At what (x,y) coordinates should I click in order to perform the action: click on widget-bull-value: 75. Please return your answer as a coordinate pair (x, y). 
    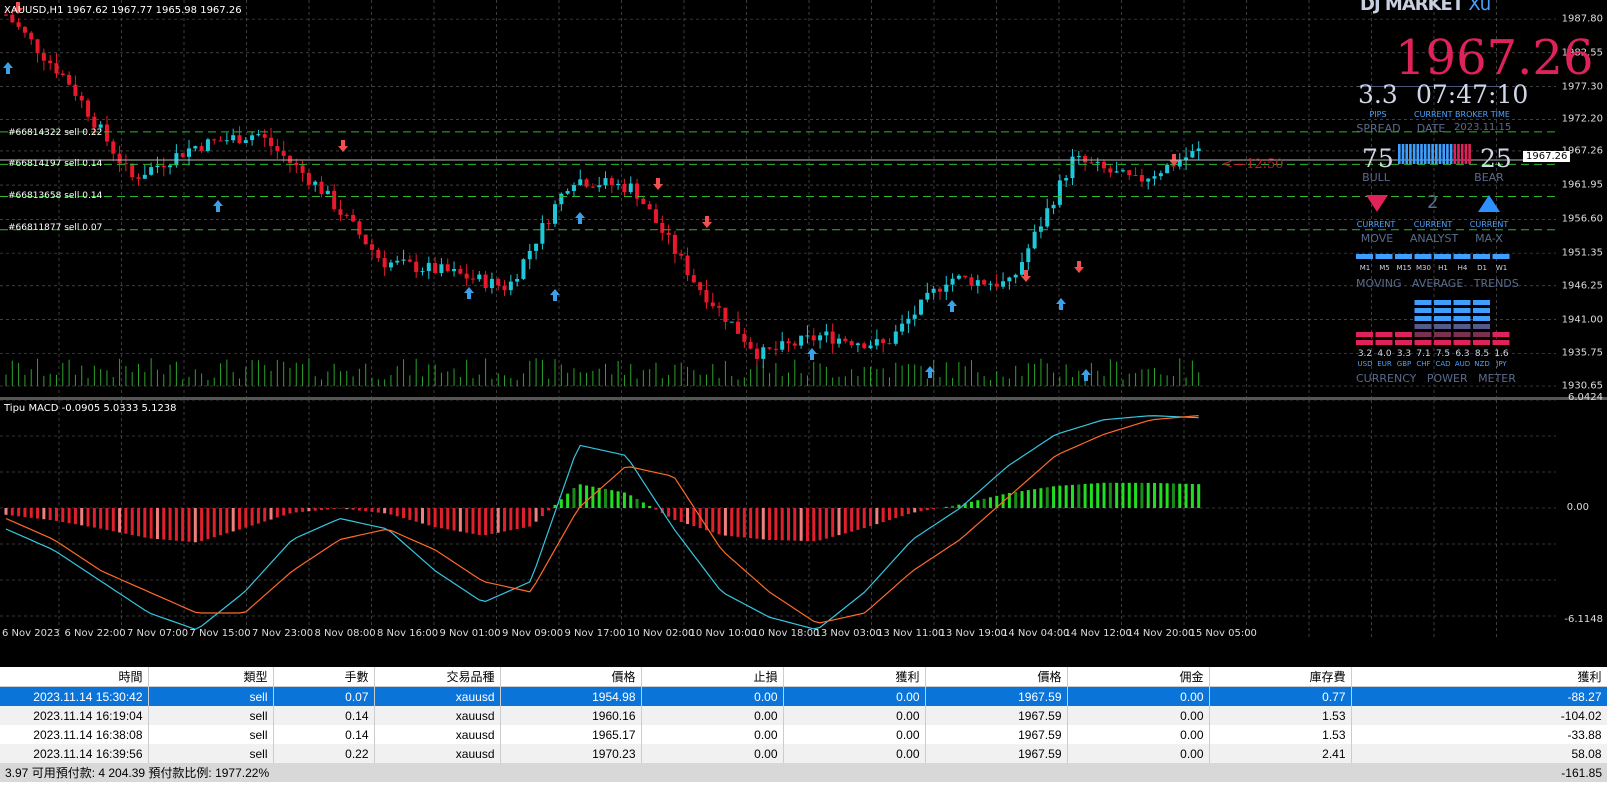
    Looking at the image, I should click on (1378, 158).